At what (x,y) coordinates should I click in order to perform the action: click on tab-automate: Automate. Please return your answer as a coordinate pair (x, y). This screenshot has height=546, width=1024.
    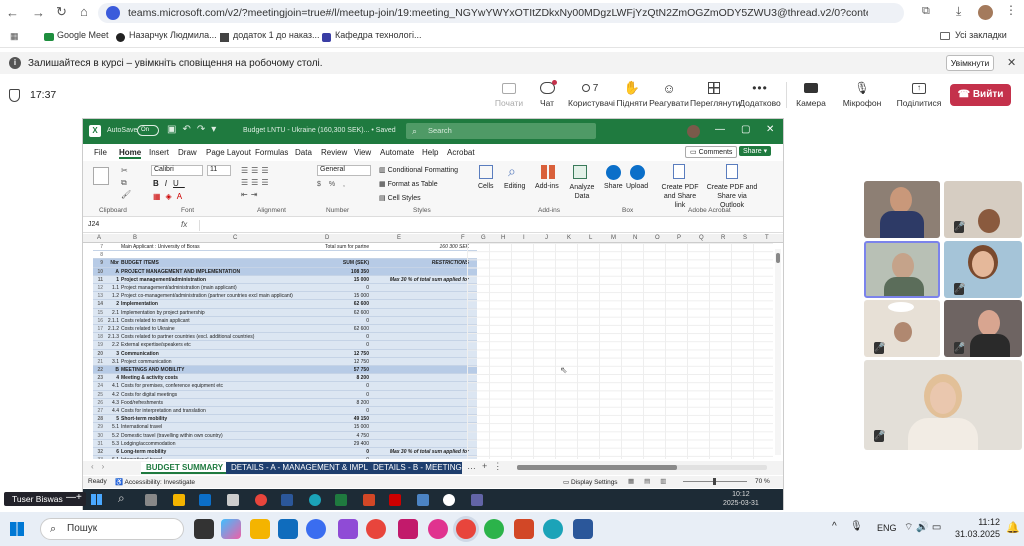
    Looking at the image, I should click on (397, 152).